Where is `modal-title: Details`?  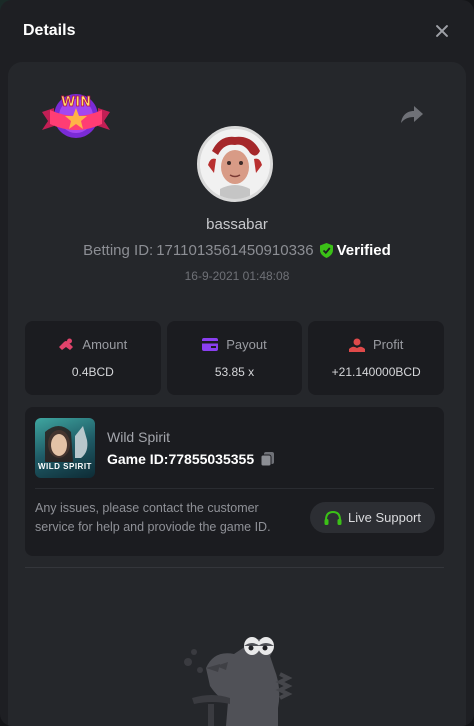
modal-title: Details is located at coordinates (49, 30).